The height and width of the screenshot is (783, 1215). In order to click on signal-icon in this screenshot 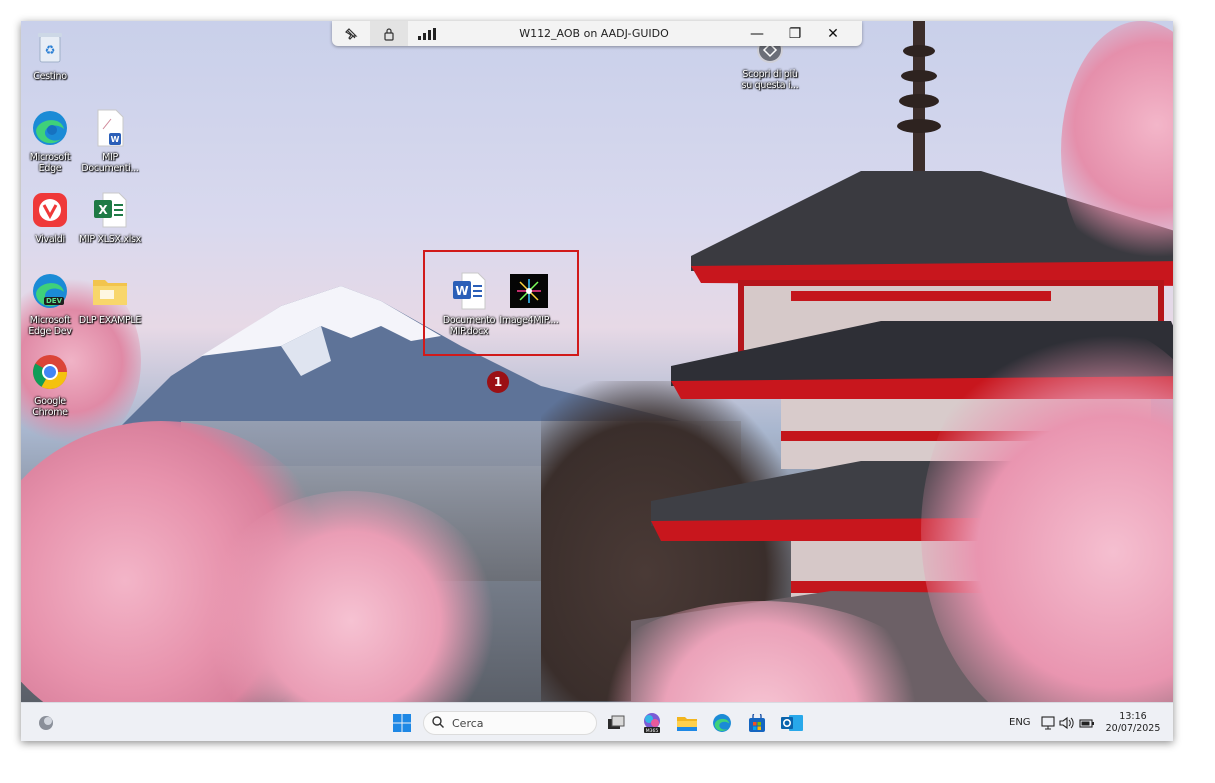, I will do `click(427, 33)`.